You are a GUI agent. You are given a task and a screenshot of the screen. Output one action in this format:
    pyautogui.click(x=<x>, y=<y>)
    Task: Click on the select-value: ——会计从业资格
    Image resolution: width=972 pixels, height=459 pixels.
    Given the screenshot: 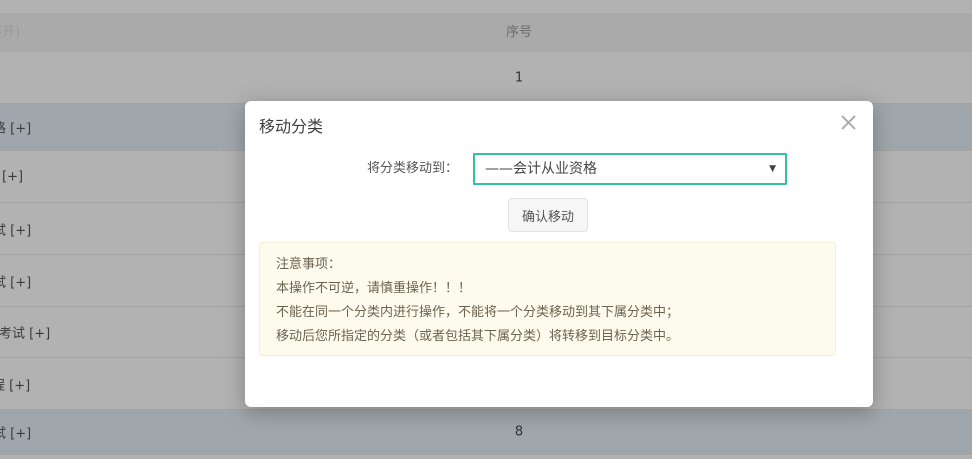 What is the action you would take?
    pyautogui.click(x=541, y=169)
    